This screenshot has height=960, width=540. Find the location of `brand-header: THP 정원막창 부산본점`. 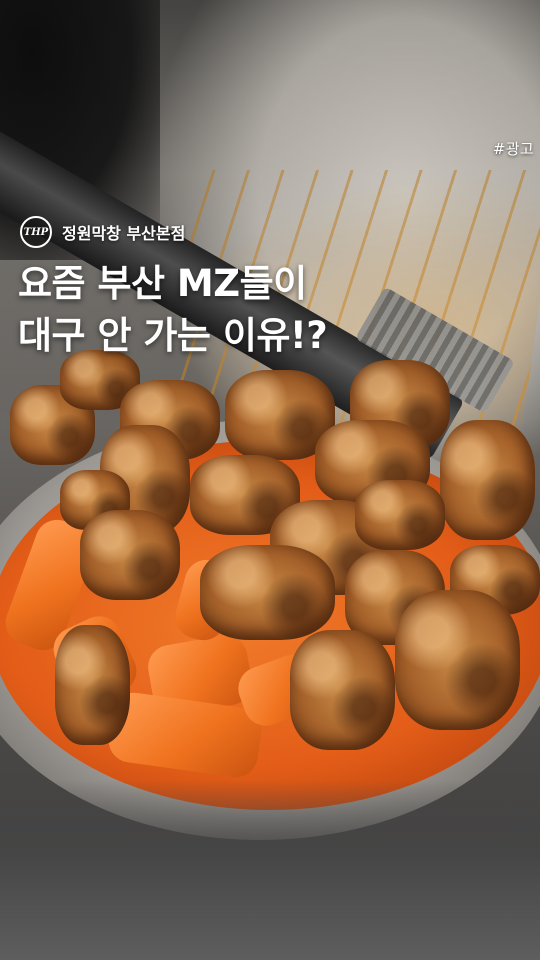

brand-header: THP 정원막창 부산본점 is located at coordinates (102, 232).